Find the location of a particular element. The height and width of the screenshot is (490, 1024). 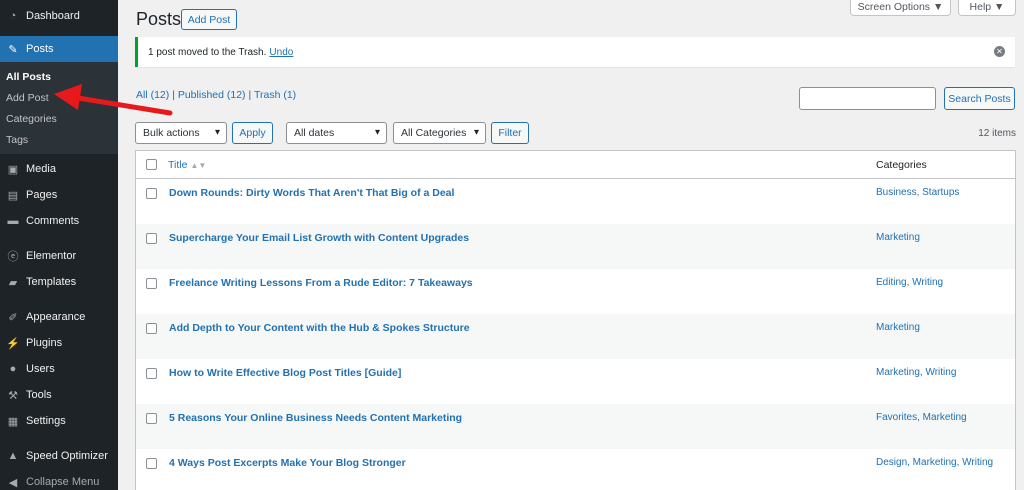

help-button: Help ▼ is located at coordinates (987, 8).